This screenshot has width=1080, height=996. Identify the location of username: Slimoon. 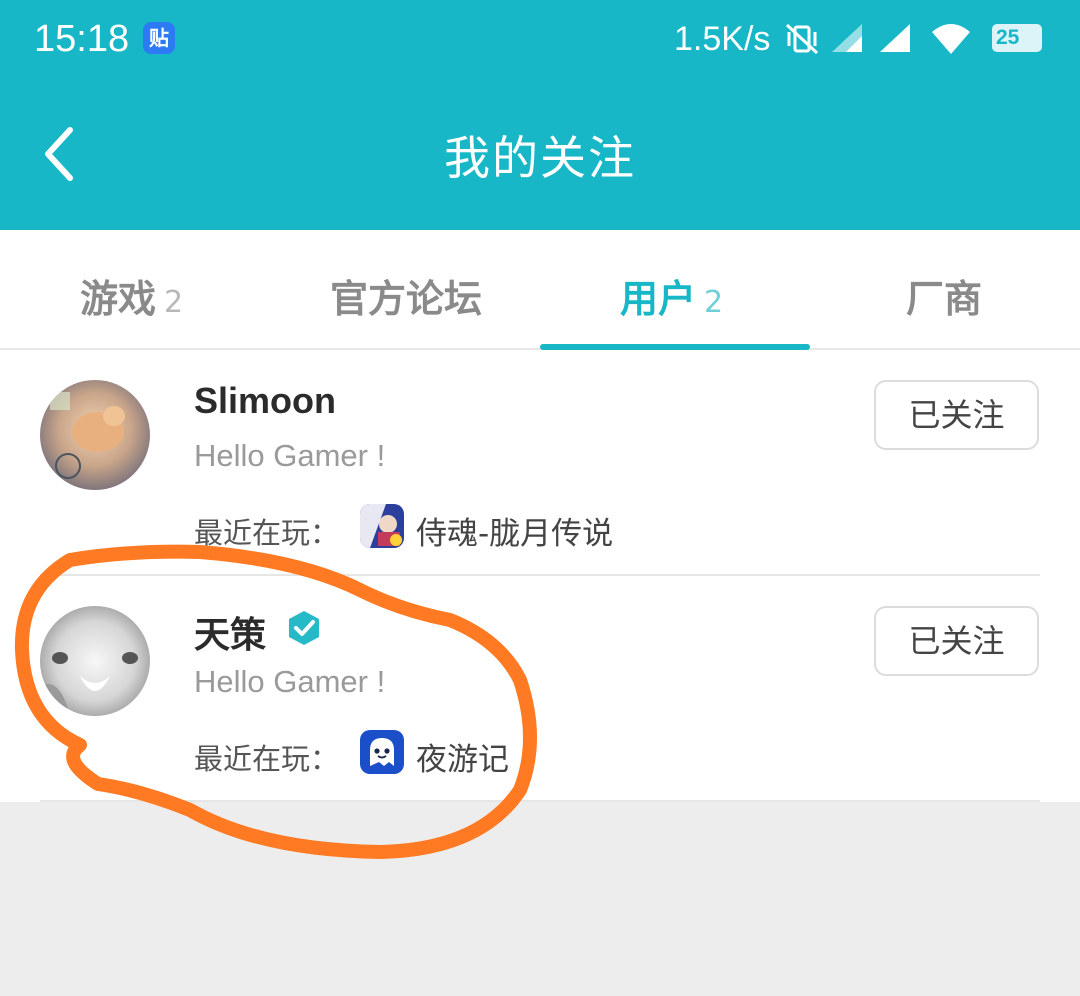
(265, 401).